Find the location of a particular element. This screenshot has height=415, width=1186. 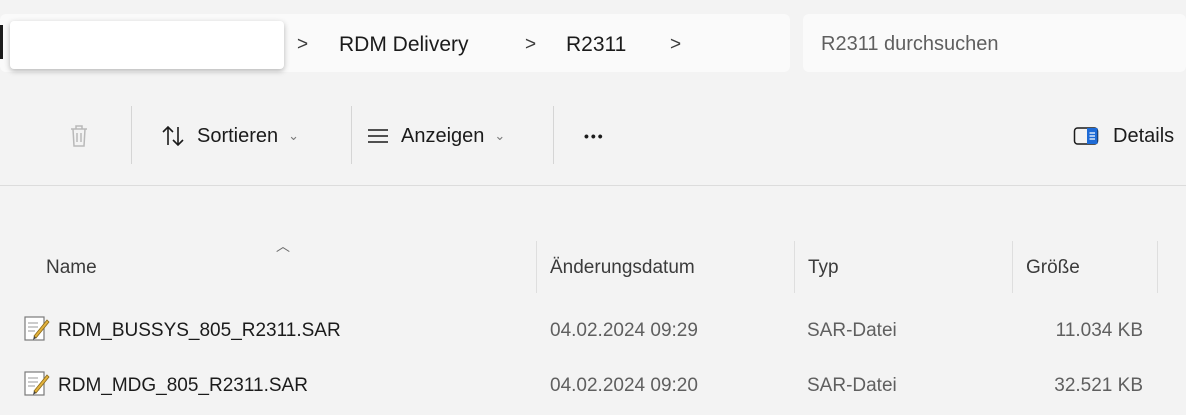

view-button: Anzeigen ⌄ is located at coordinates (436, 136).